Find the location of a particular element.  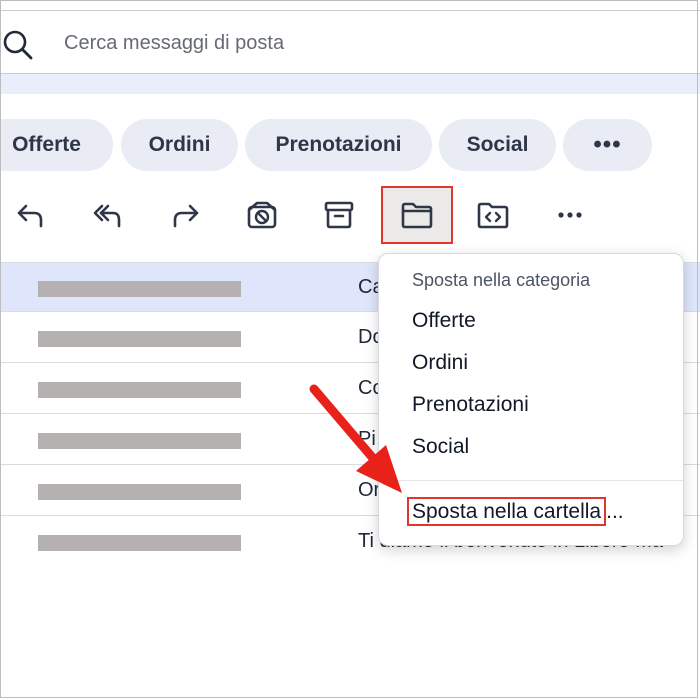

chip-offerte: Offerte is located at coordinates (56, 145).